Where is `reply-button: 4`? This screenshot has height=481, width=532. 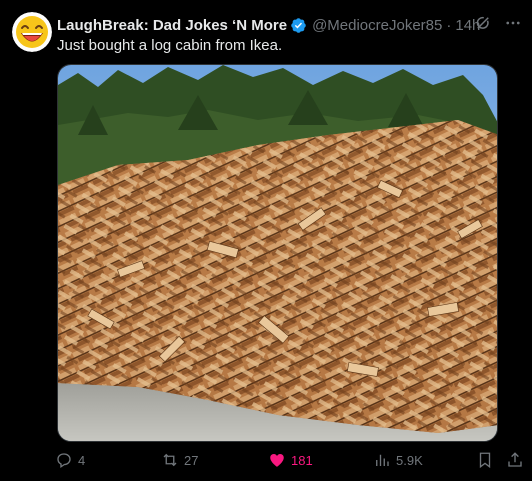
reply-button: 4 is located at coordinates (70, 460).